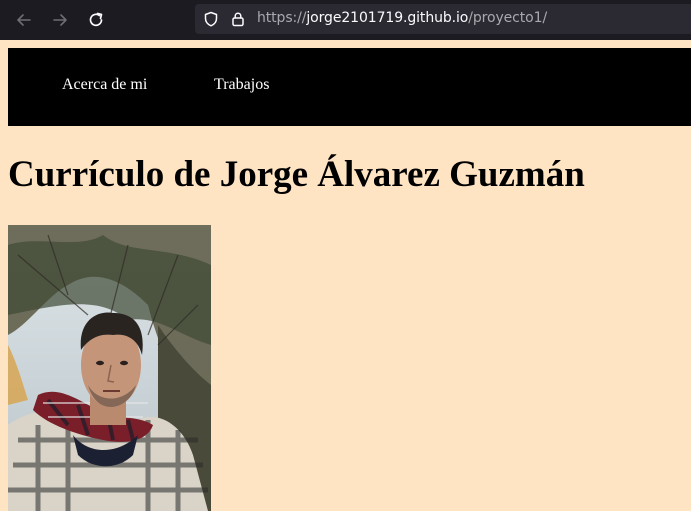  Describe the element at coordinates (238, 21) in the screenshot. I see `lock-icon` at that location.